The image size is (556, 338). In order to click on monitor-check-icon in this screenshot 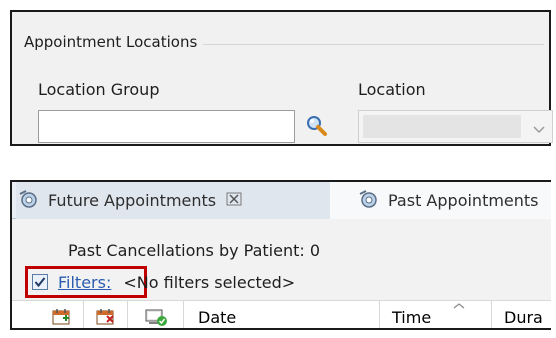, I will do `click(156, 317)`.